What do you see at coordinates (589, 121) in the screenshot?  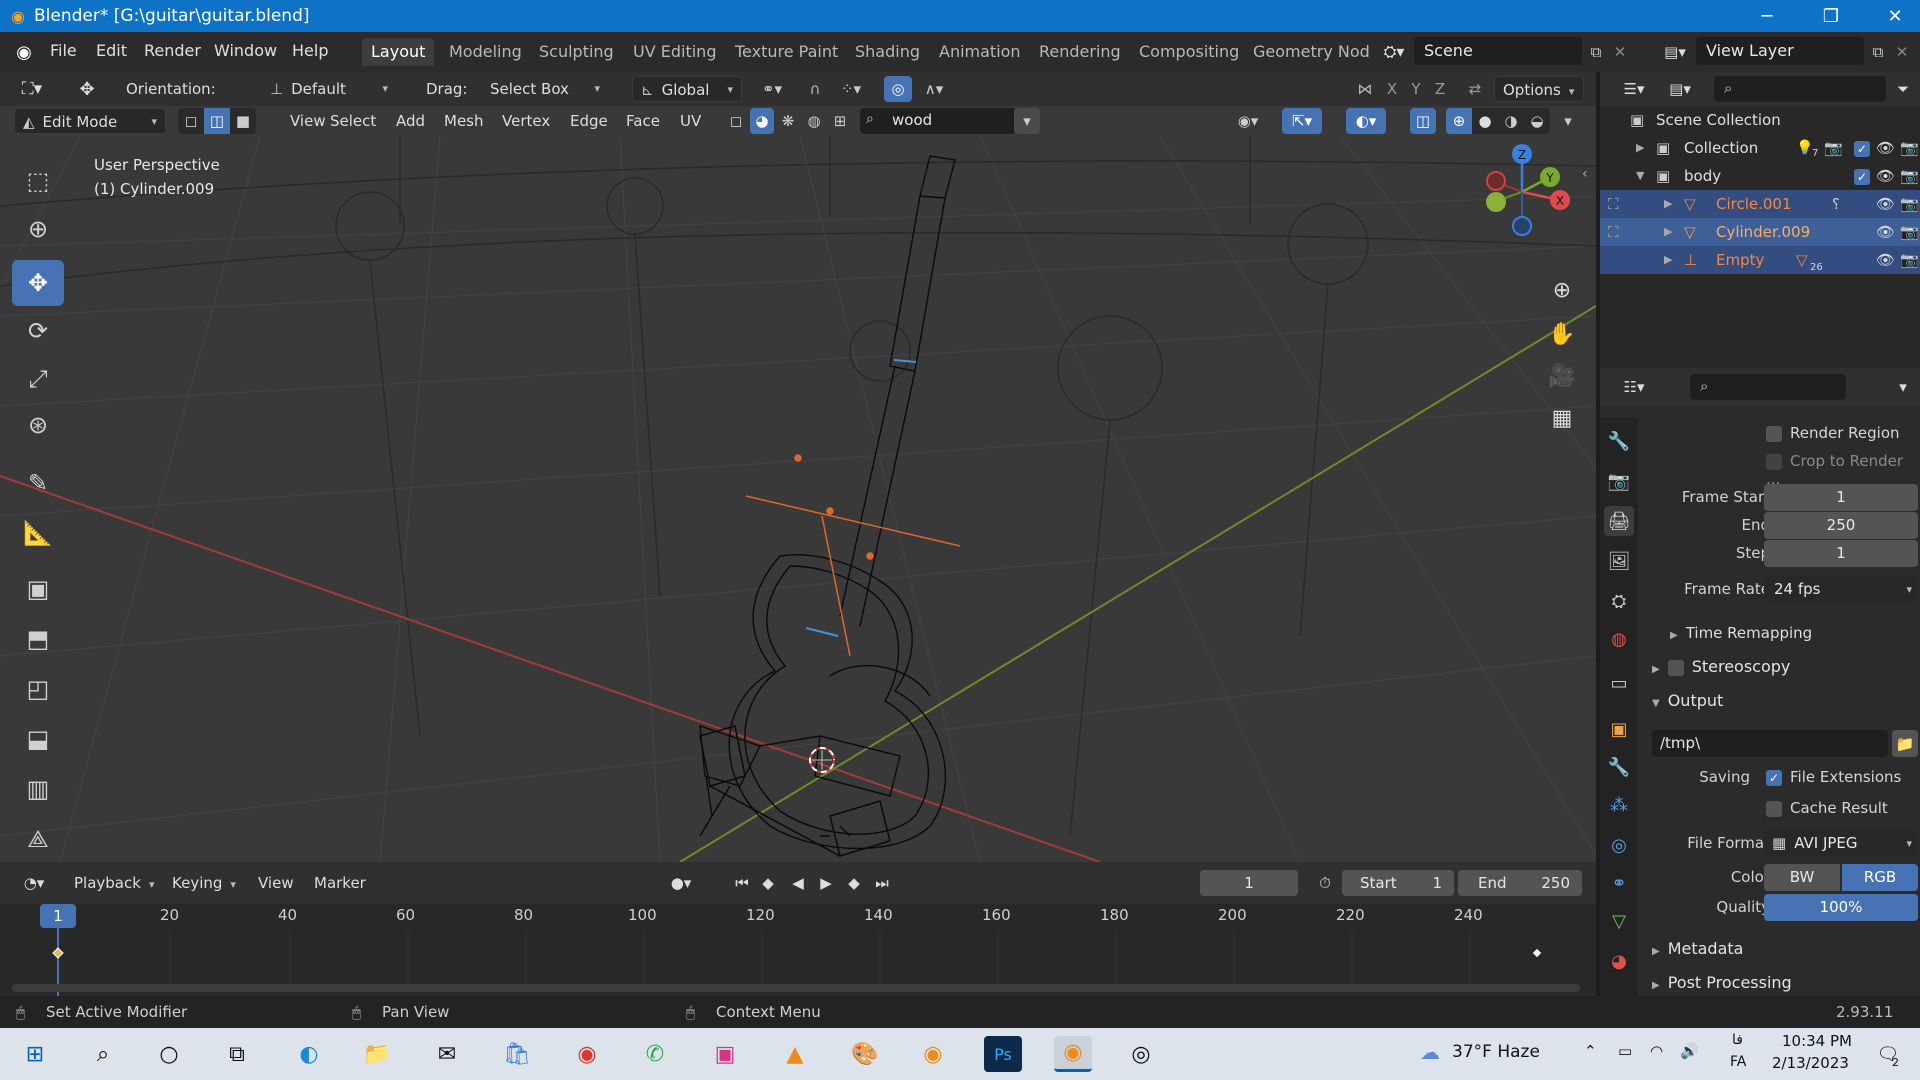 I see `menu-edge: Edge` at bounding box center [589, 121].